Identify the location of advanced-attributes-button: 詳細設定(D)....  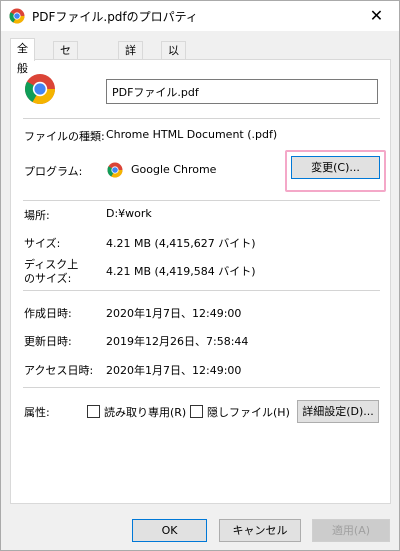
(338, 411).